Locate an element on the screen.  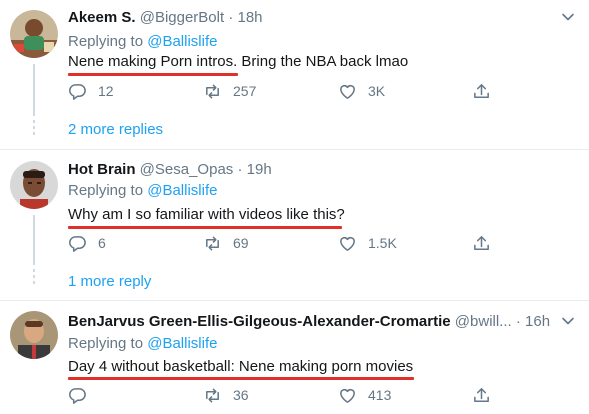
display-name: Akeem S. is located at coordinates (102, 17).